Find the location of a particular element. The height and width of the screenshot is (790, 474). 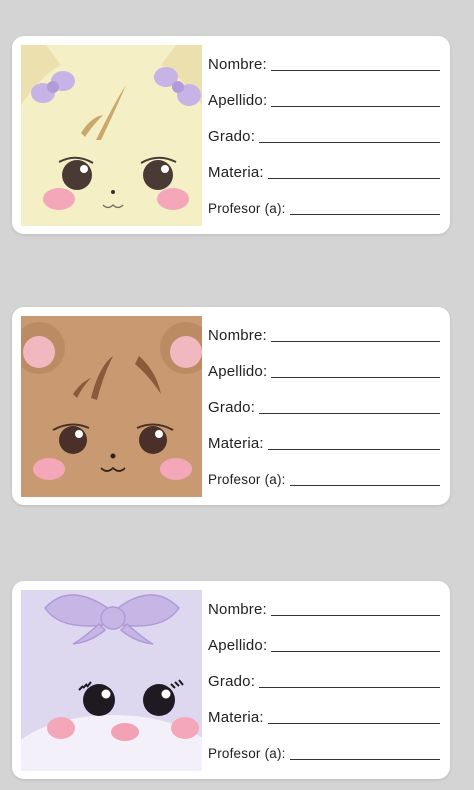

bunny-icon is located at coordinates (111, 680).